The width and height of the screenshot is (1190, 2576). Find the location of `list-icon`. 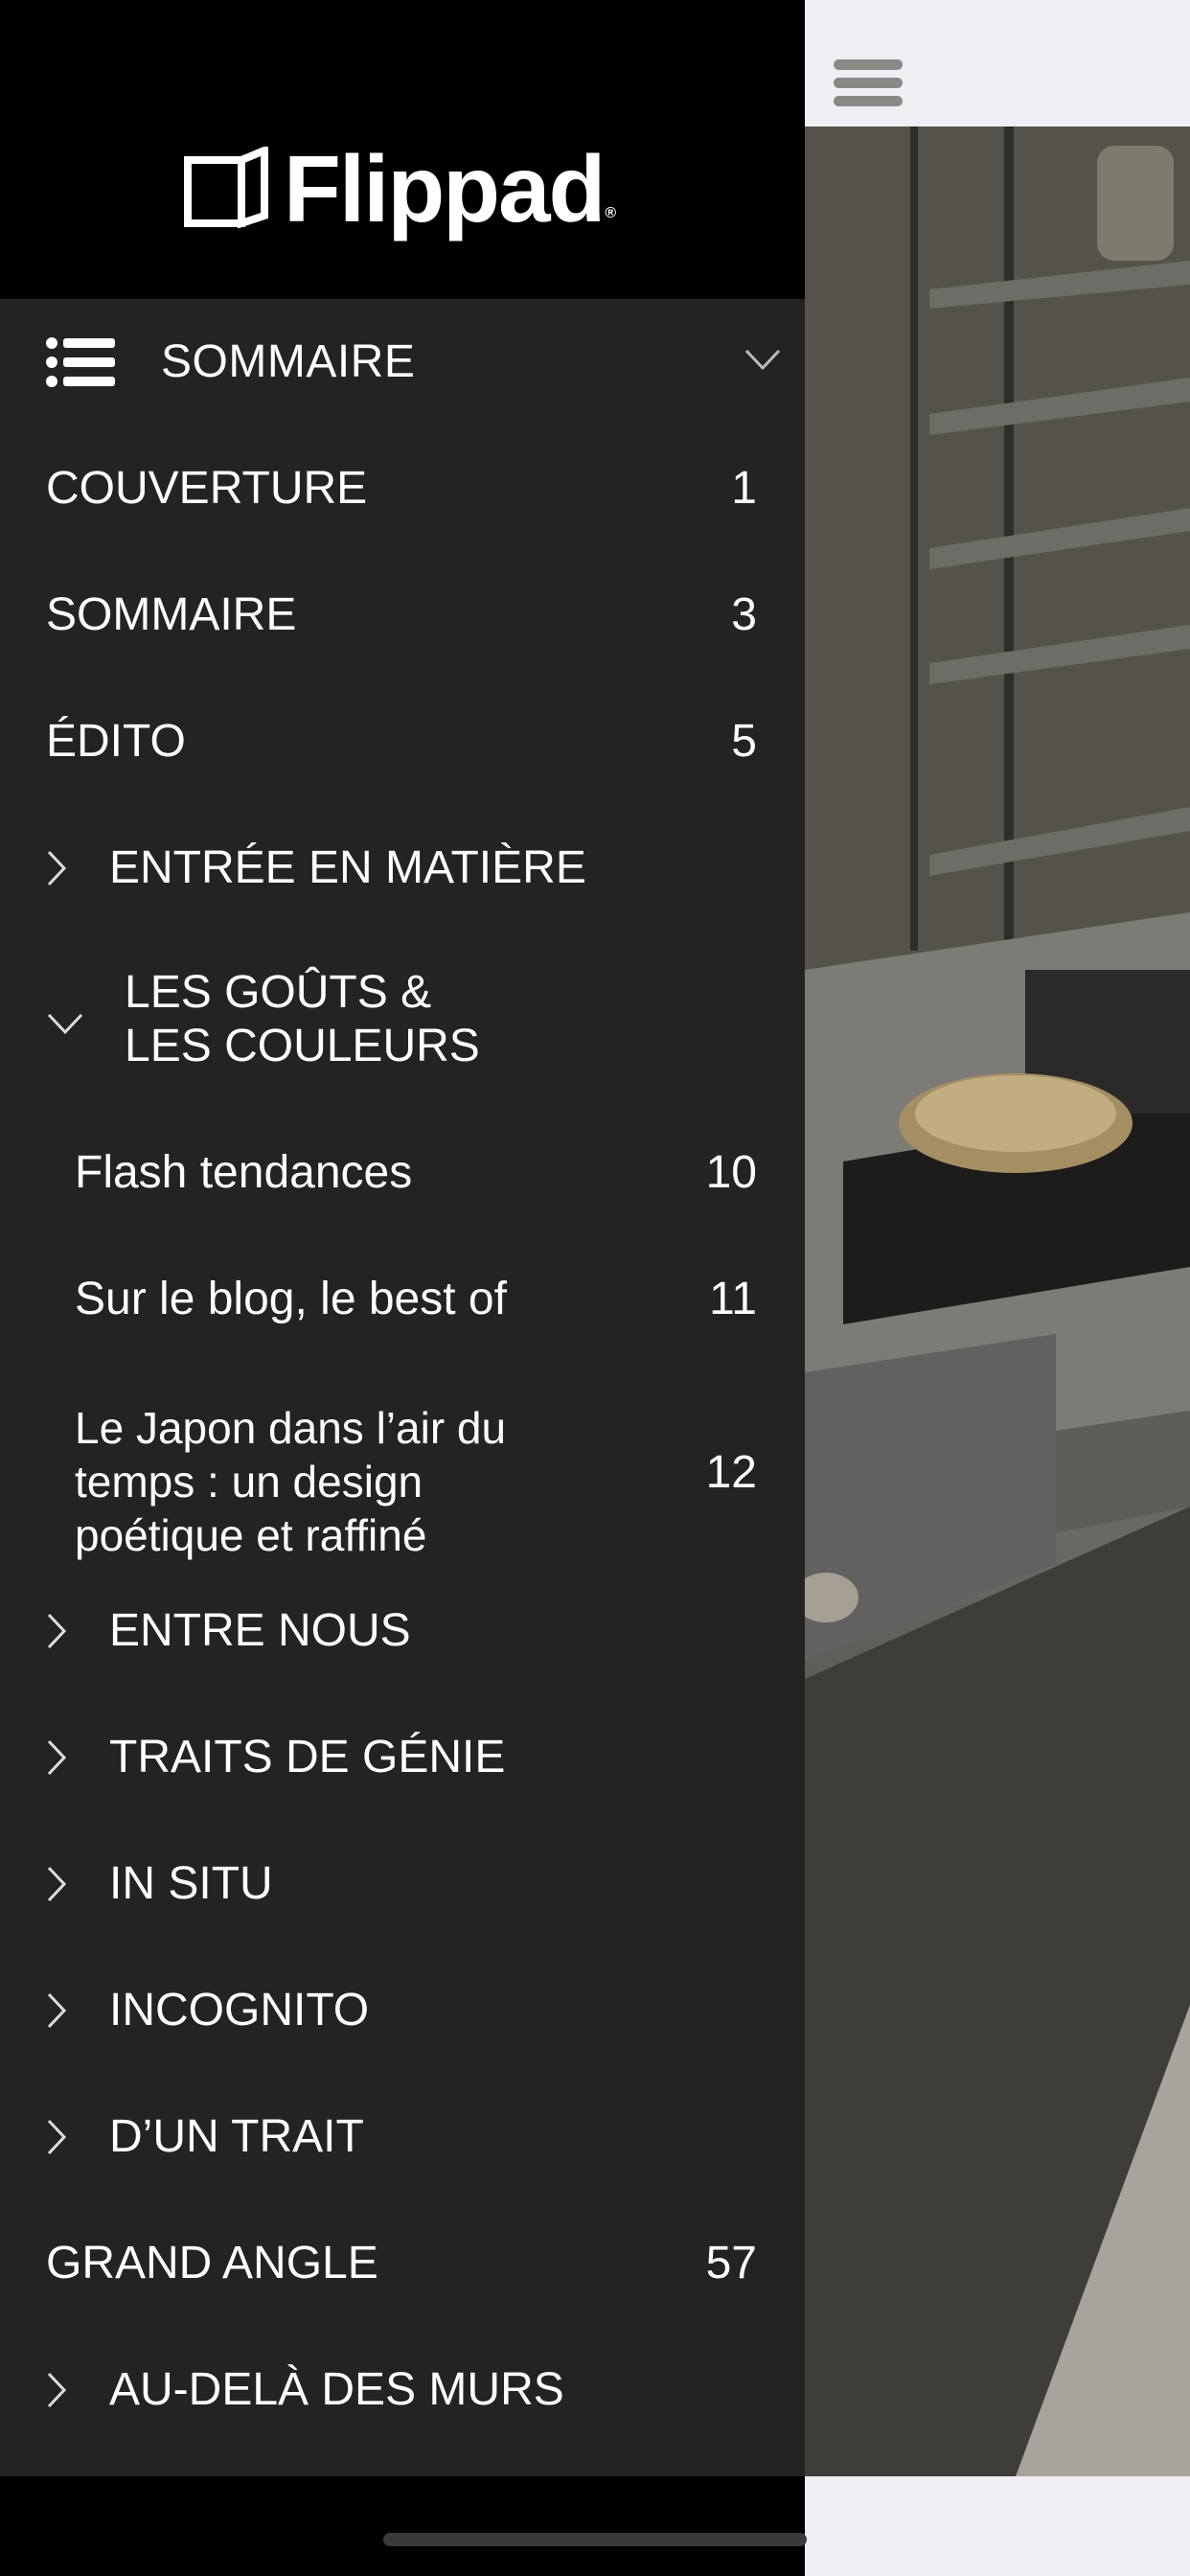

list-icon is located at coordinates (81, 362).